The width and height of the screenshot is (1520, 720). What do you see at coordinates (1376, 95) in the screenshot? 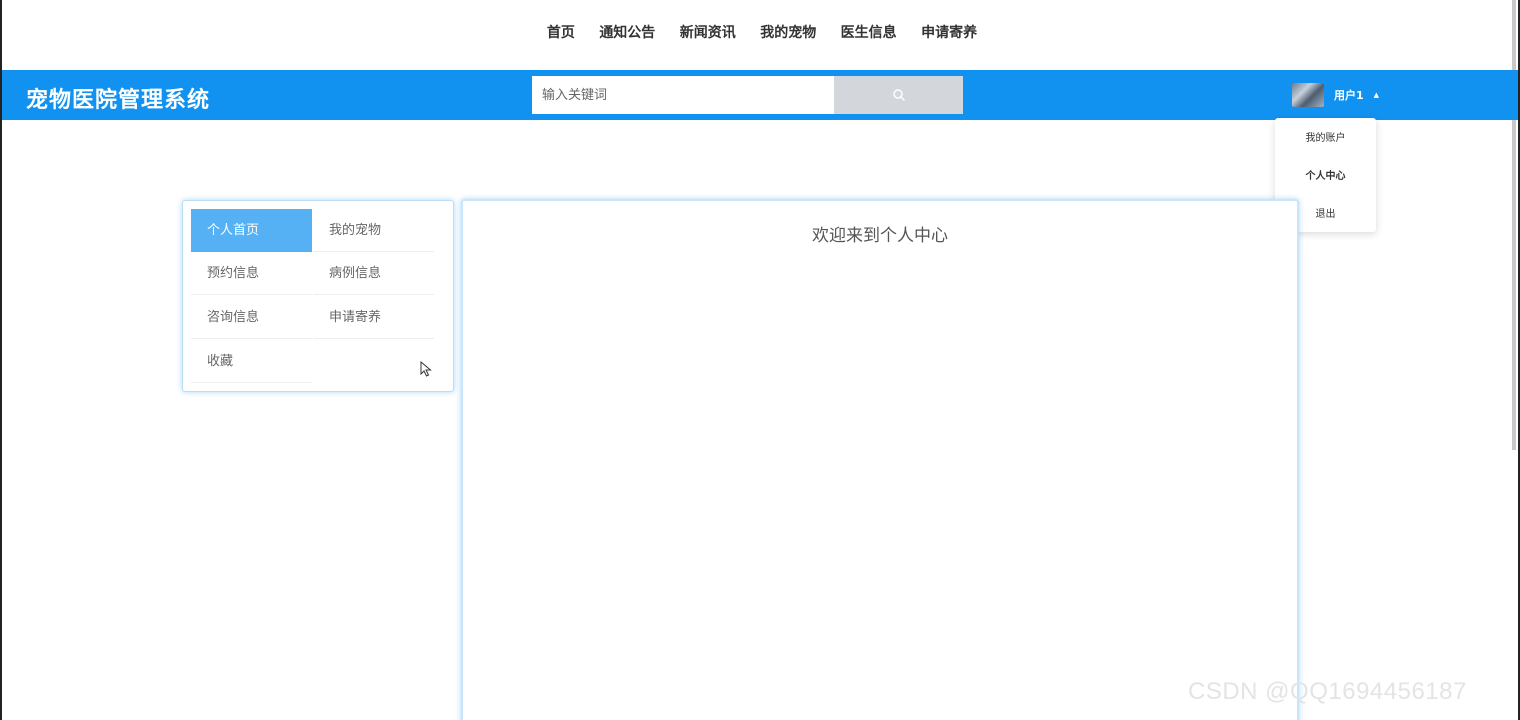
I see `caret-up-icon: ▲` at bounding box center [1376, 95].